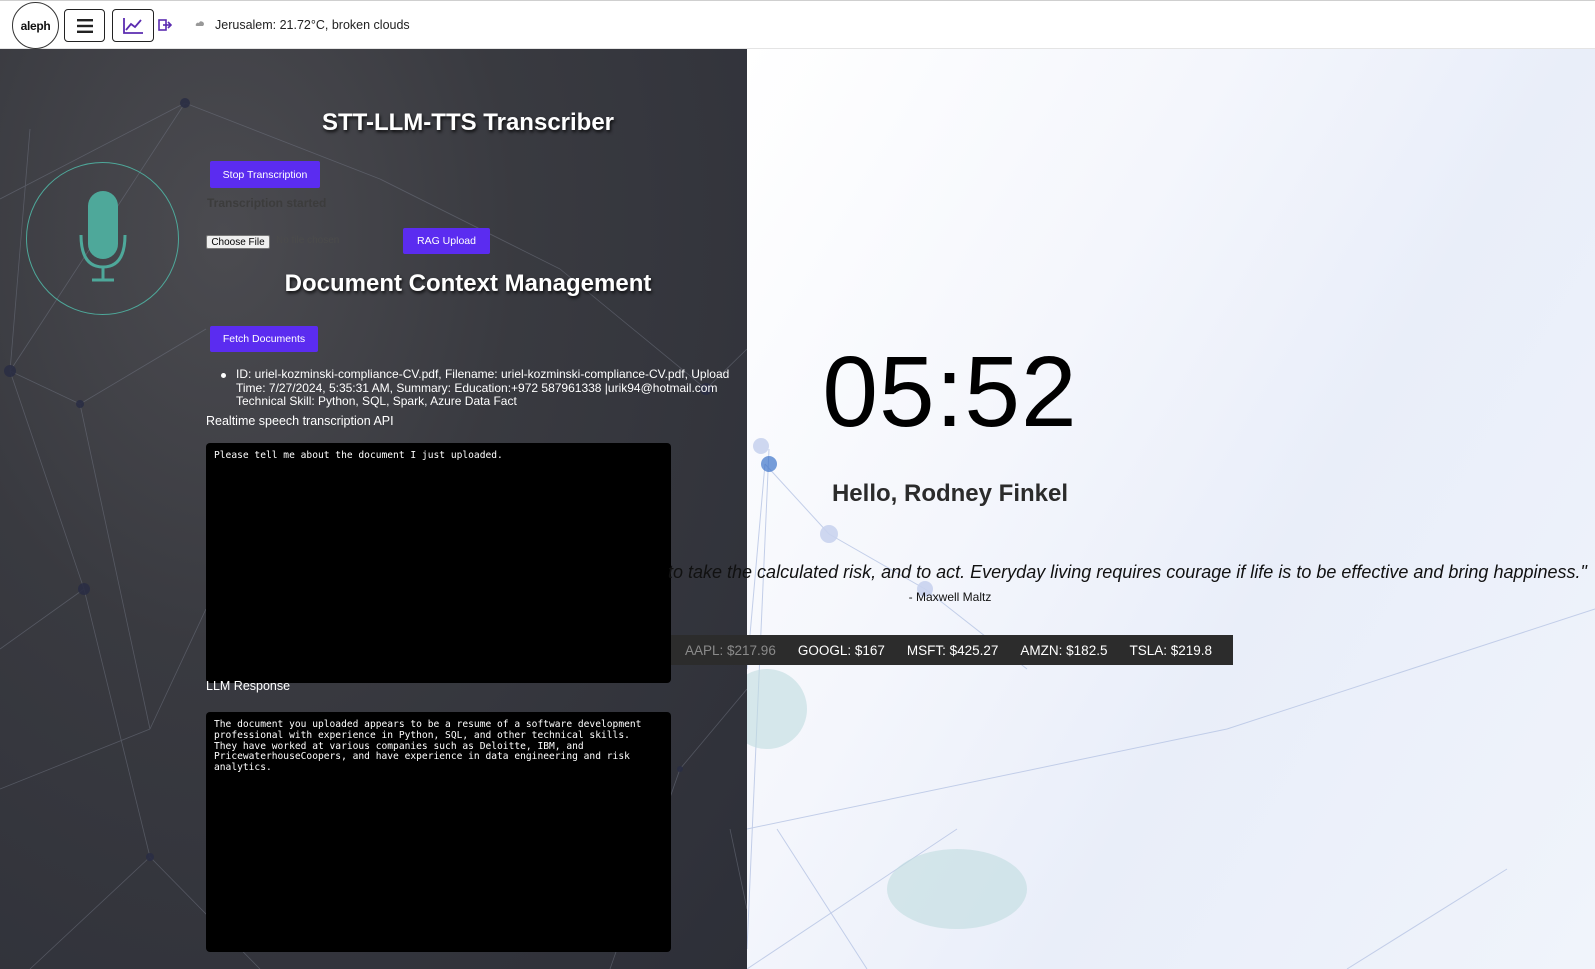  I want to click on realtime-transcription-label: Realtime speech transcription API, so click(300, 421).